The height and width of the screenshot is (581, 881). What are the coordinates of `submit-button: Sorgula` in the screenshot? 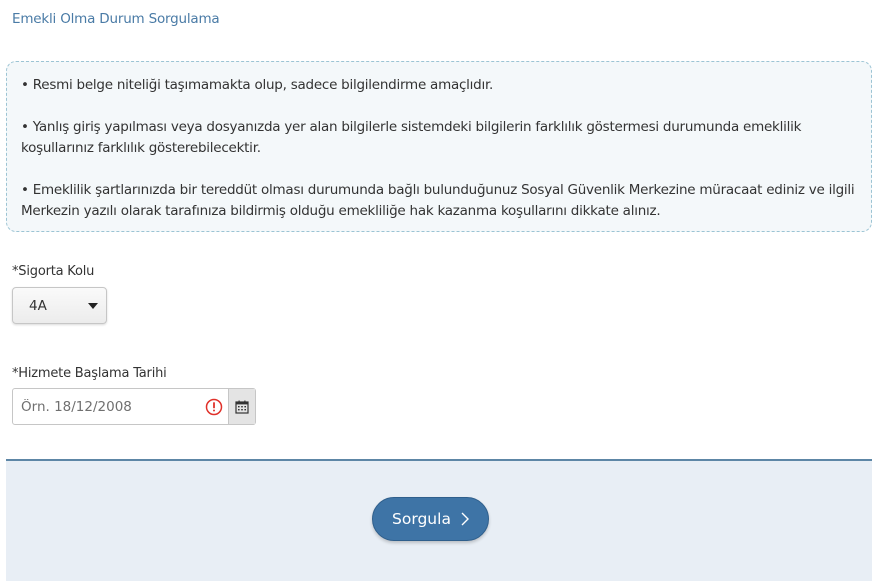 It's located at (430, 519).